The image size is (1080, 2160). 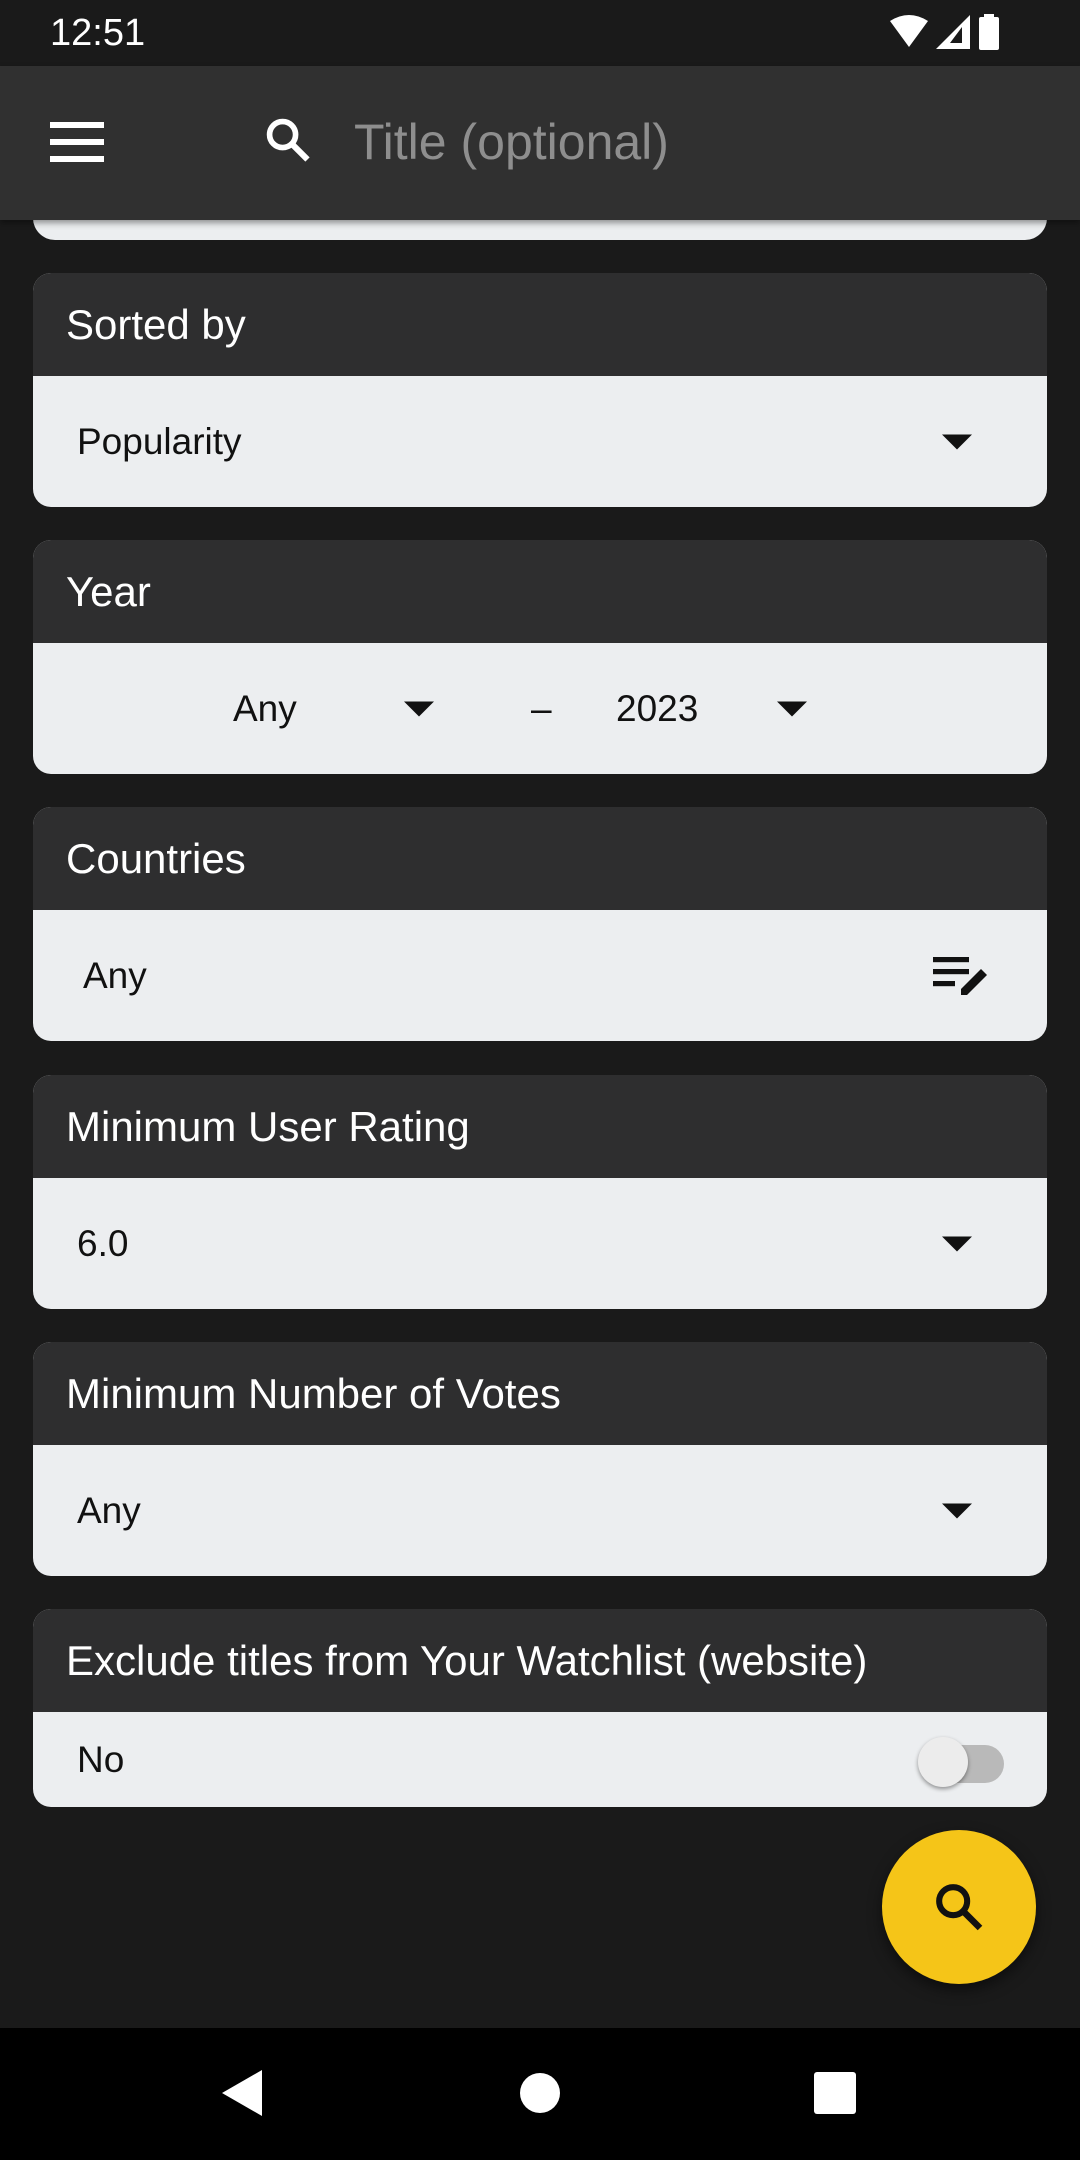 I want to click on status-time: 12:51, so click(x=98, y=33).